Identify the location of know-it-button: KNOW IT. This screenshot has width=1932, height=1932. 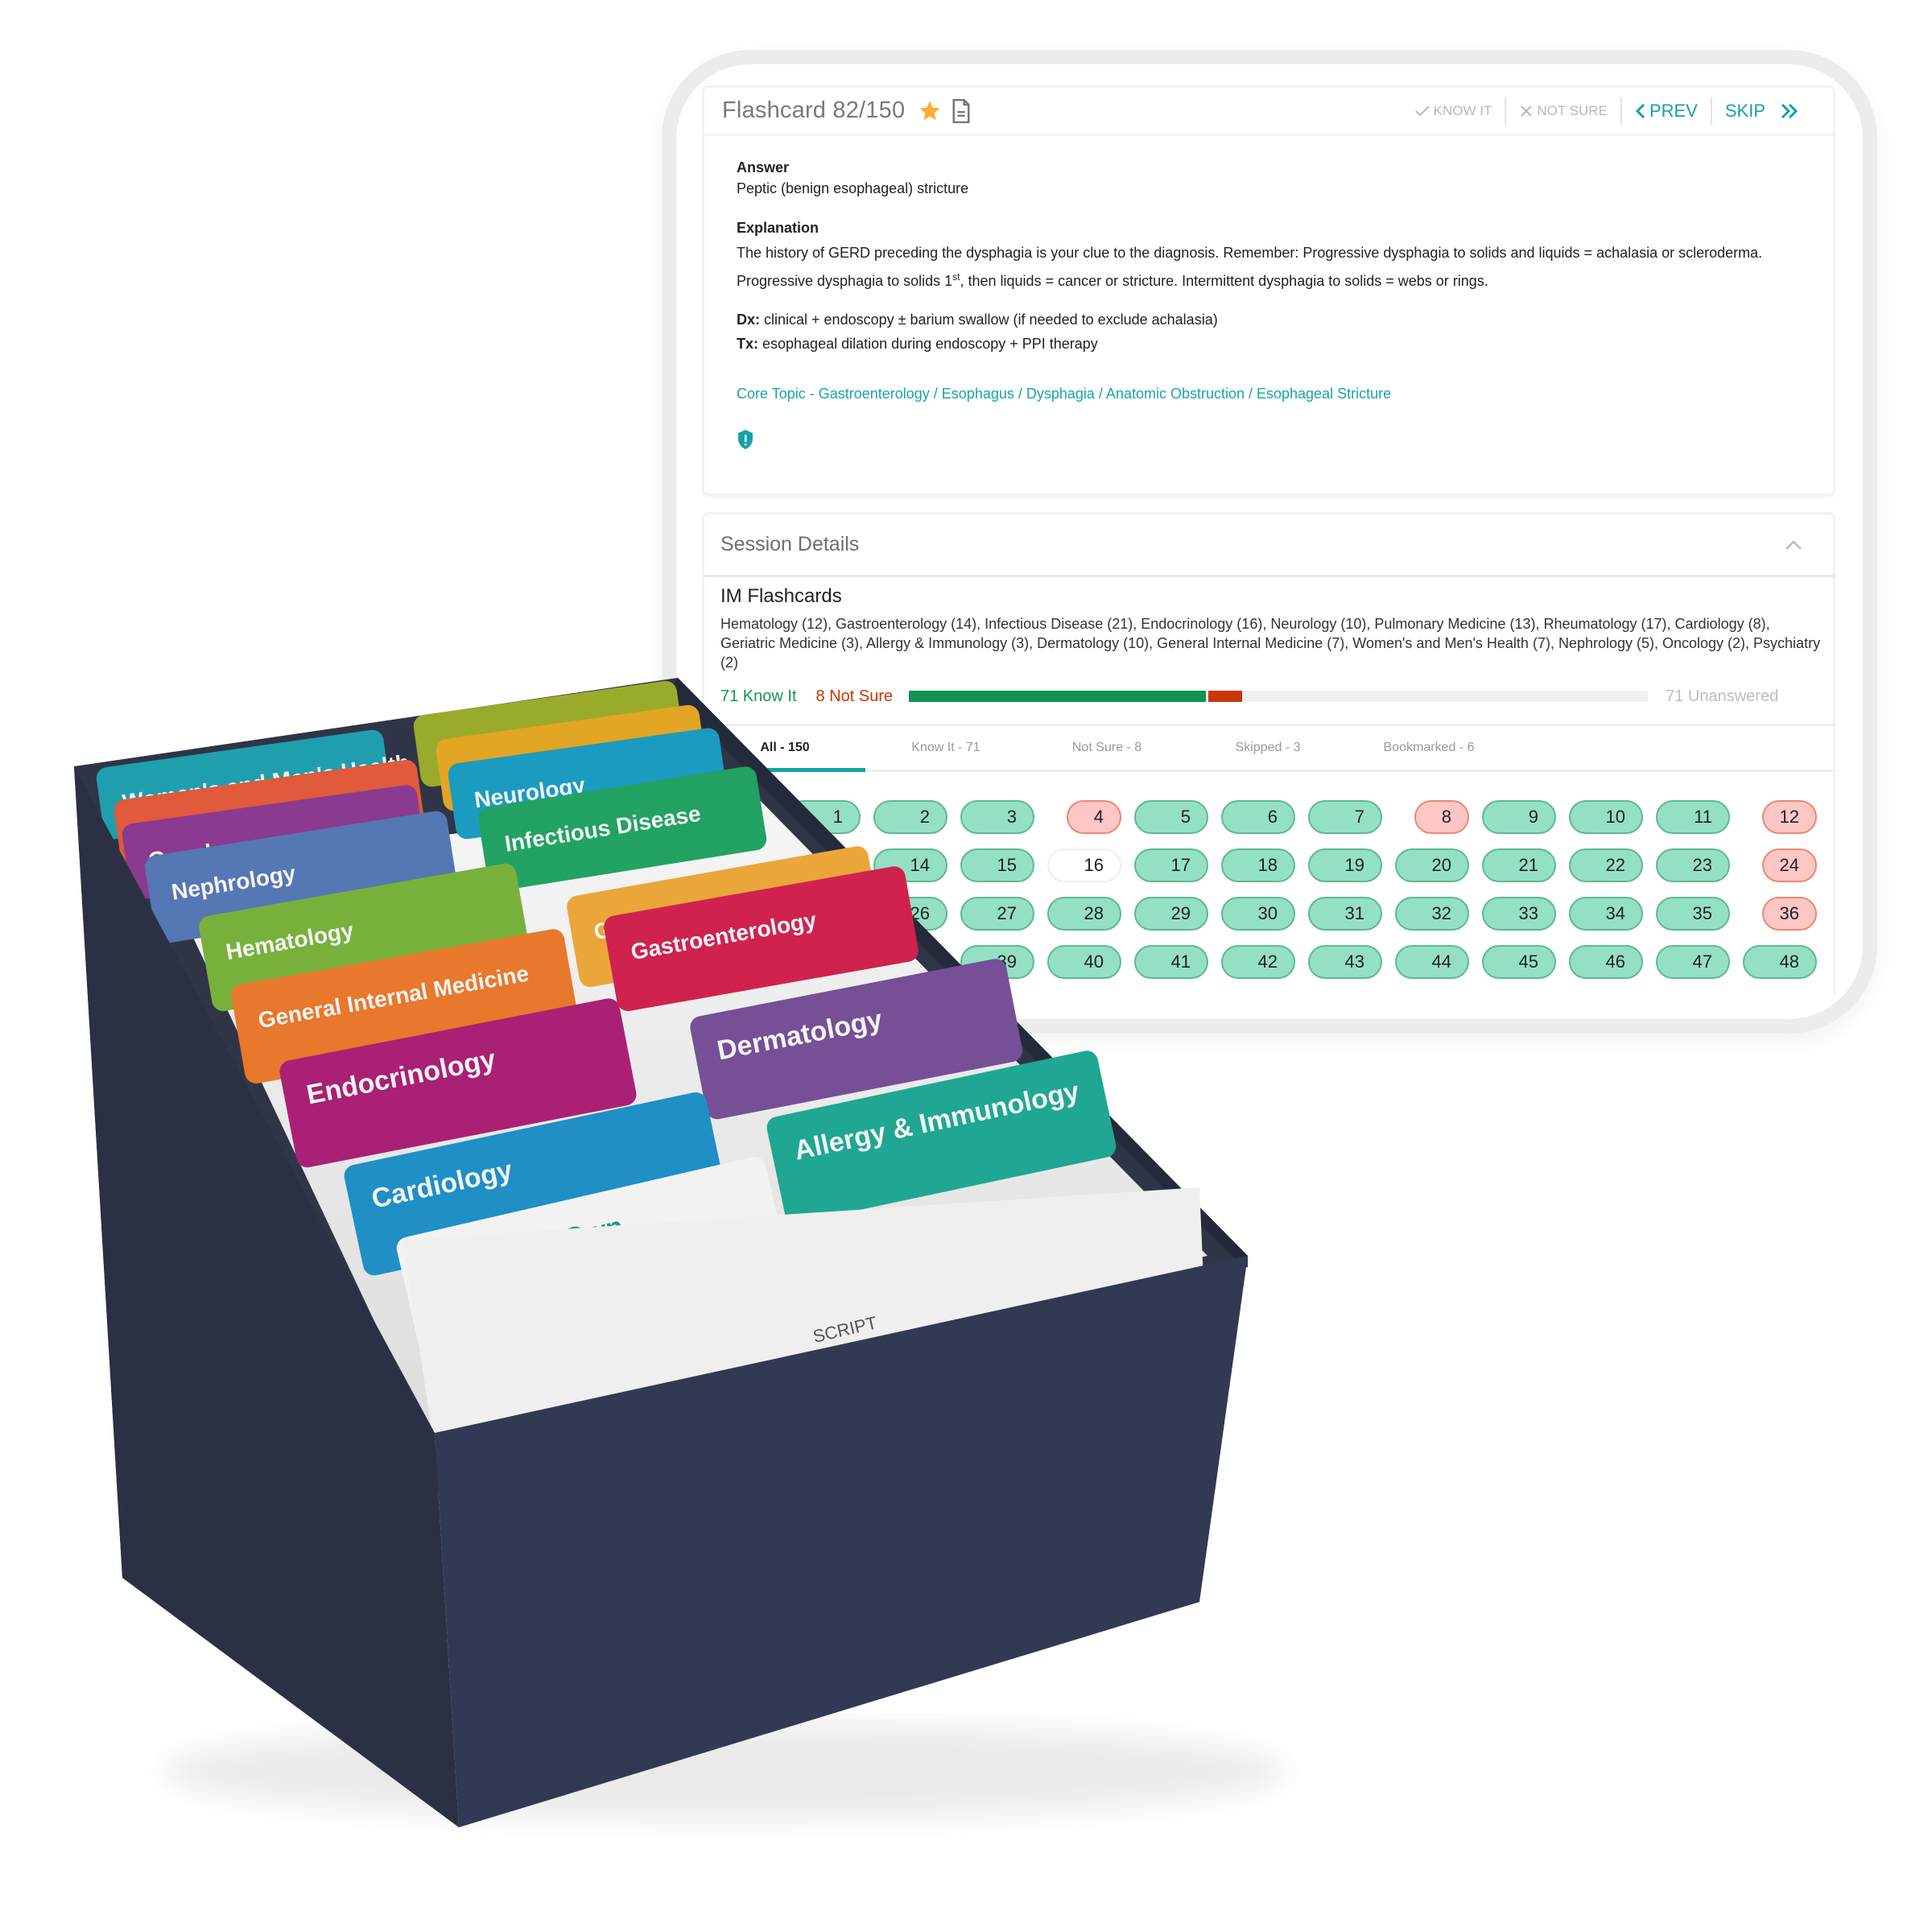
(1453, 111).